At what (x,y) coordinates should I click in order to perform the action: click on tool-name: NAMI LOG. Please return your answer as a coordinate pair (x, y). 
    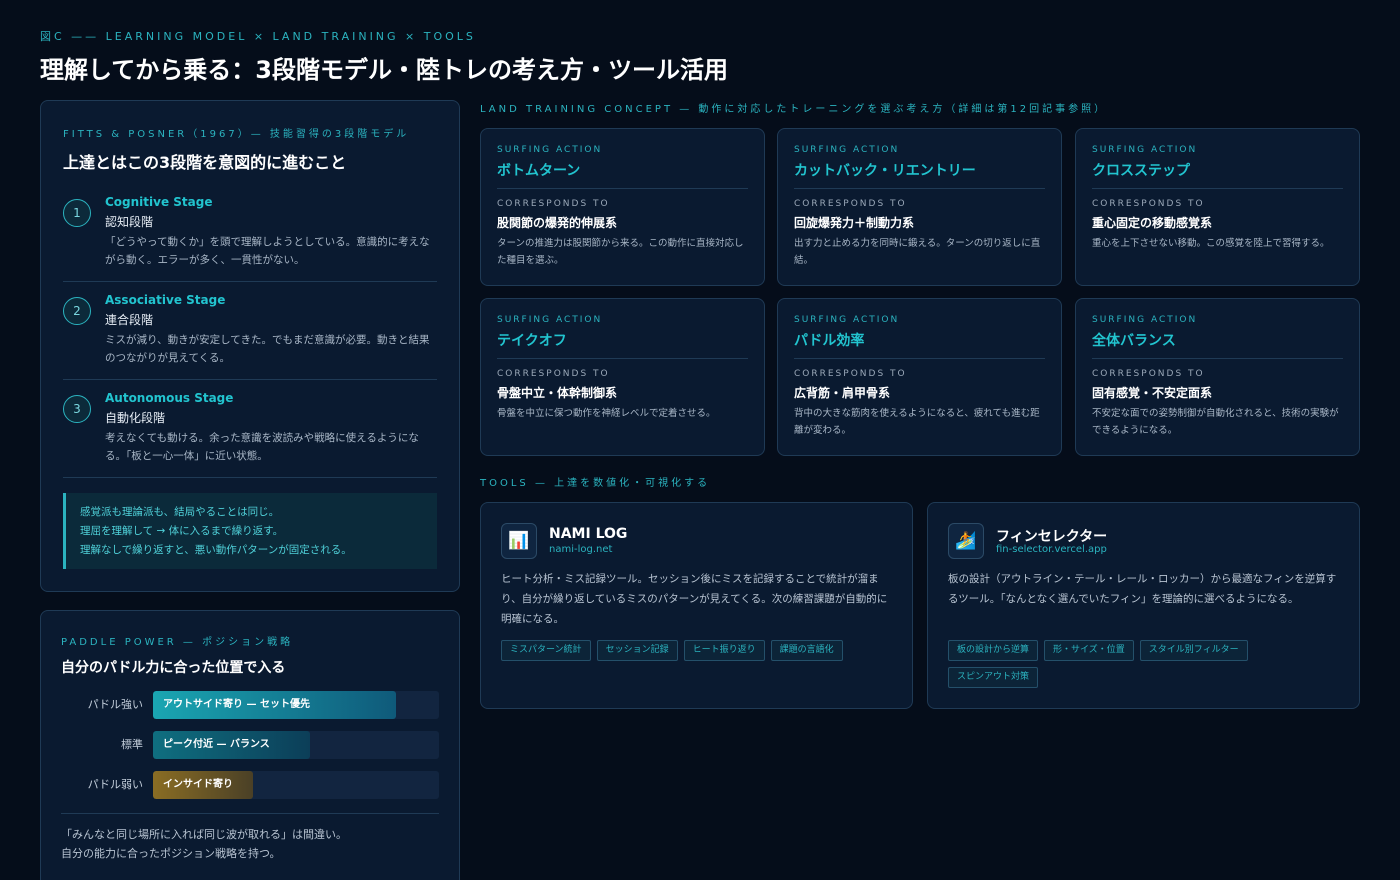
    Looking at the image, I should click on (588, 534).